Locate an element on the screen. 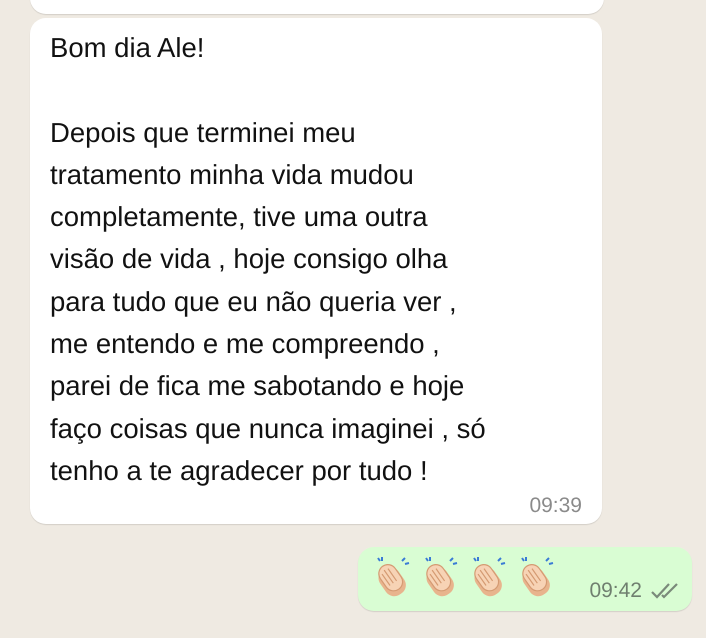 This screenshot has width=706, height=638. message-time: 09:42 is located at coordinates (615, 591).